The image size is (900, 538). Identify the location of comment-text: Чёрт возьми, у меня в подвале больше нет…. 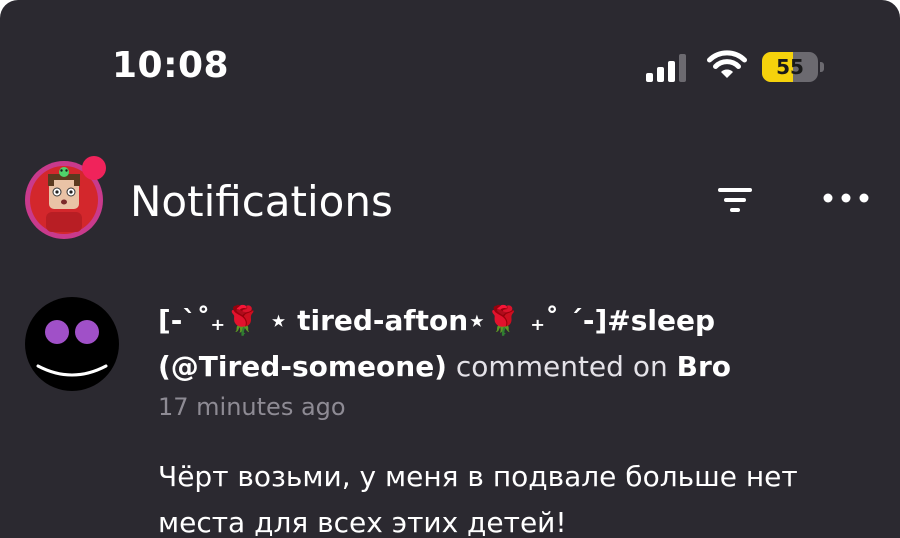
(478, 499).